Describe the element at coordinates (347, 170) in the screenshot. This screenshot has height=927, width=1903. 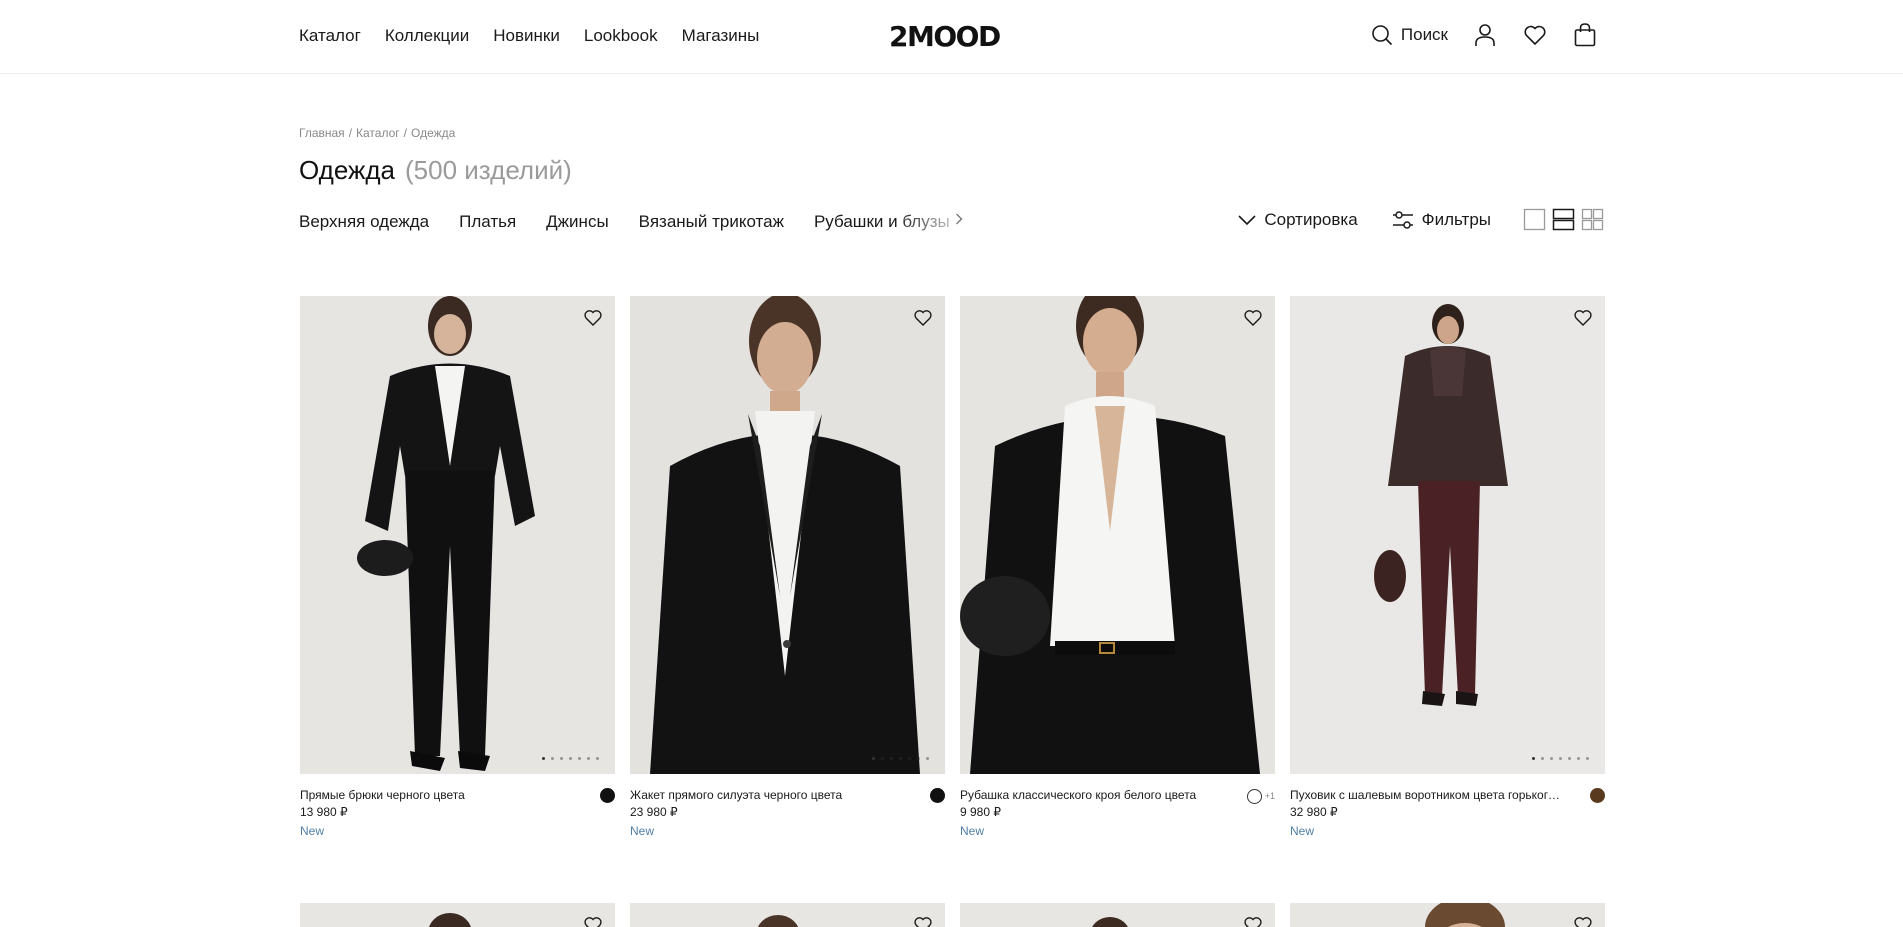
I see `page-title: Одежда` at that location.